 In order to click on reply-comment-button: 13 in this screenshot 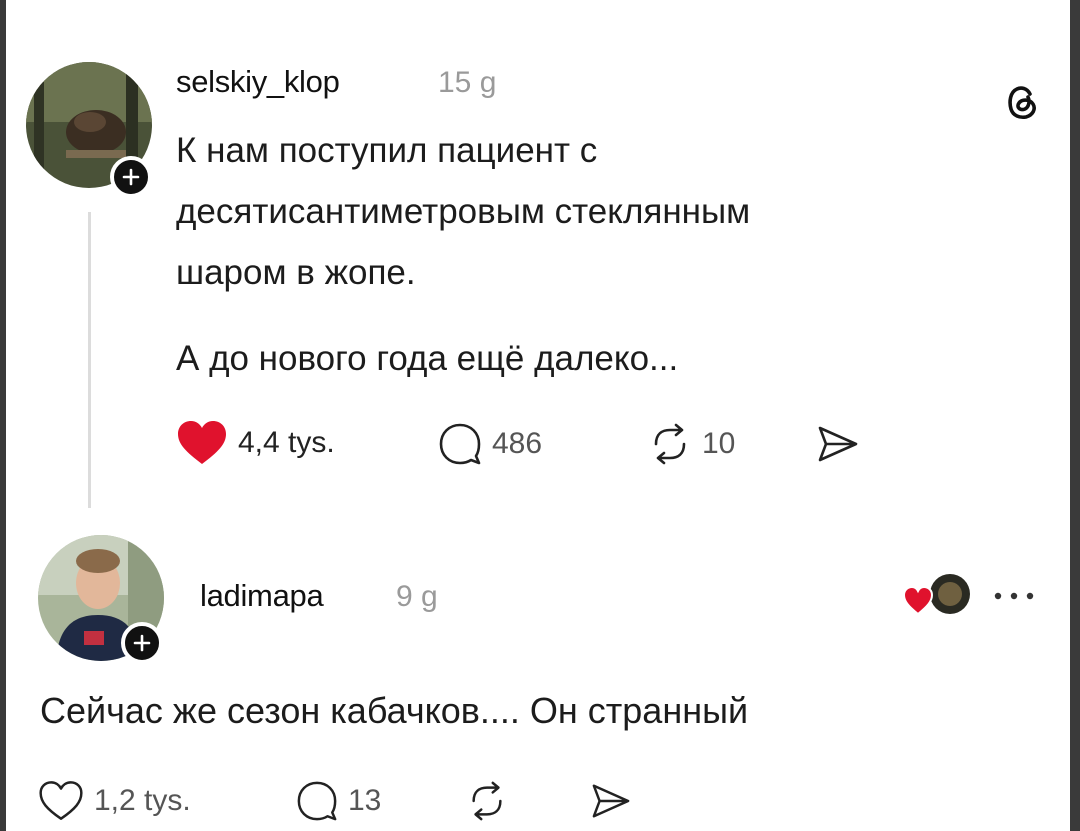, I will do `click(338, 801)`.